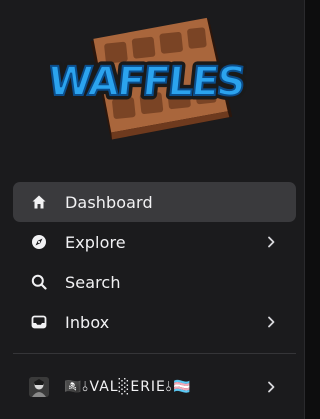 The image size is (320, 419). What do you see at coordinates (39, 202) in the screenshot?
I see `home-icon` at bounding box center [39, 202].